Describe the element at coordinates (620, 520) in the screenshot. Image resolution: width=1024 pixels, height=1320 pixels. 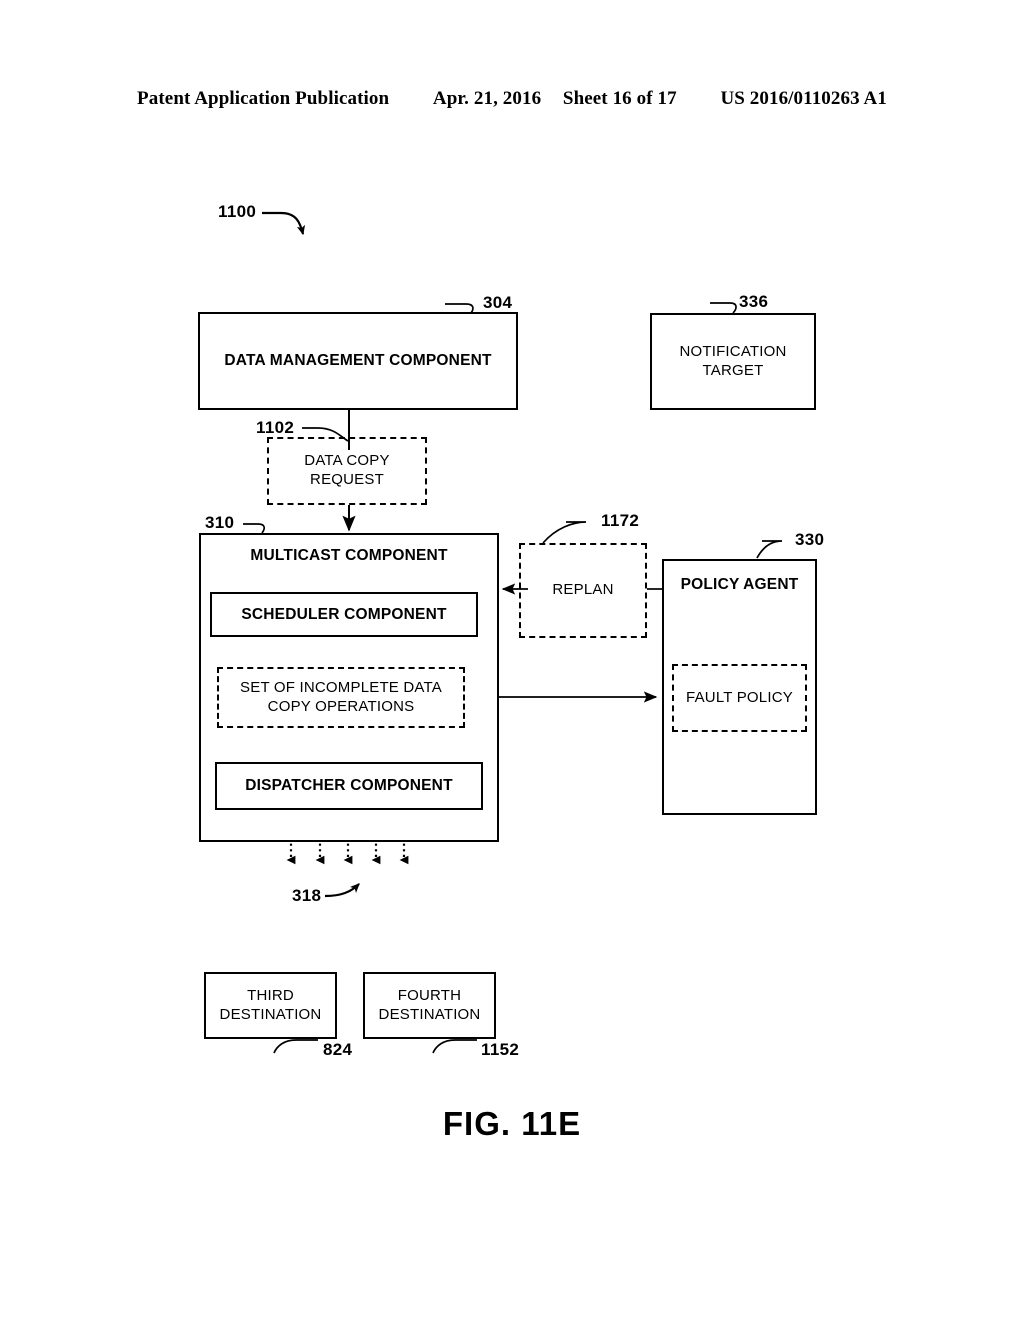
I see `ref-1172: 1172` at that location.